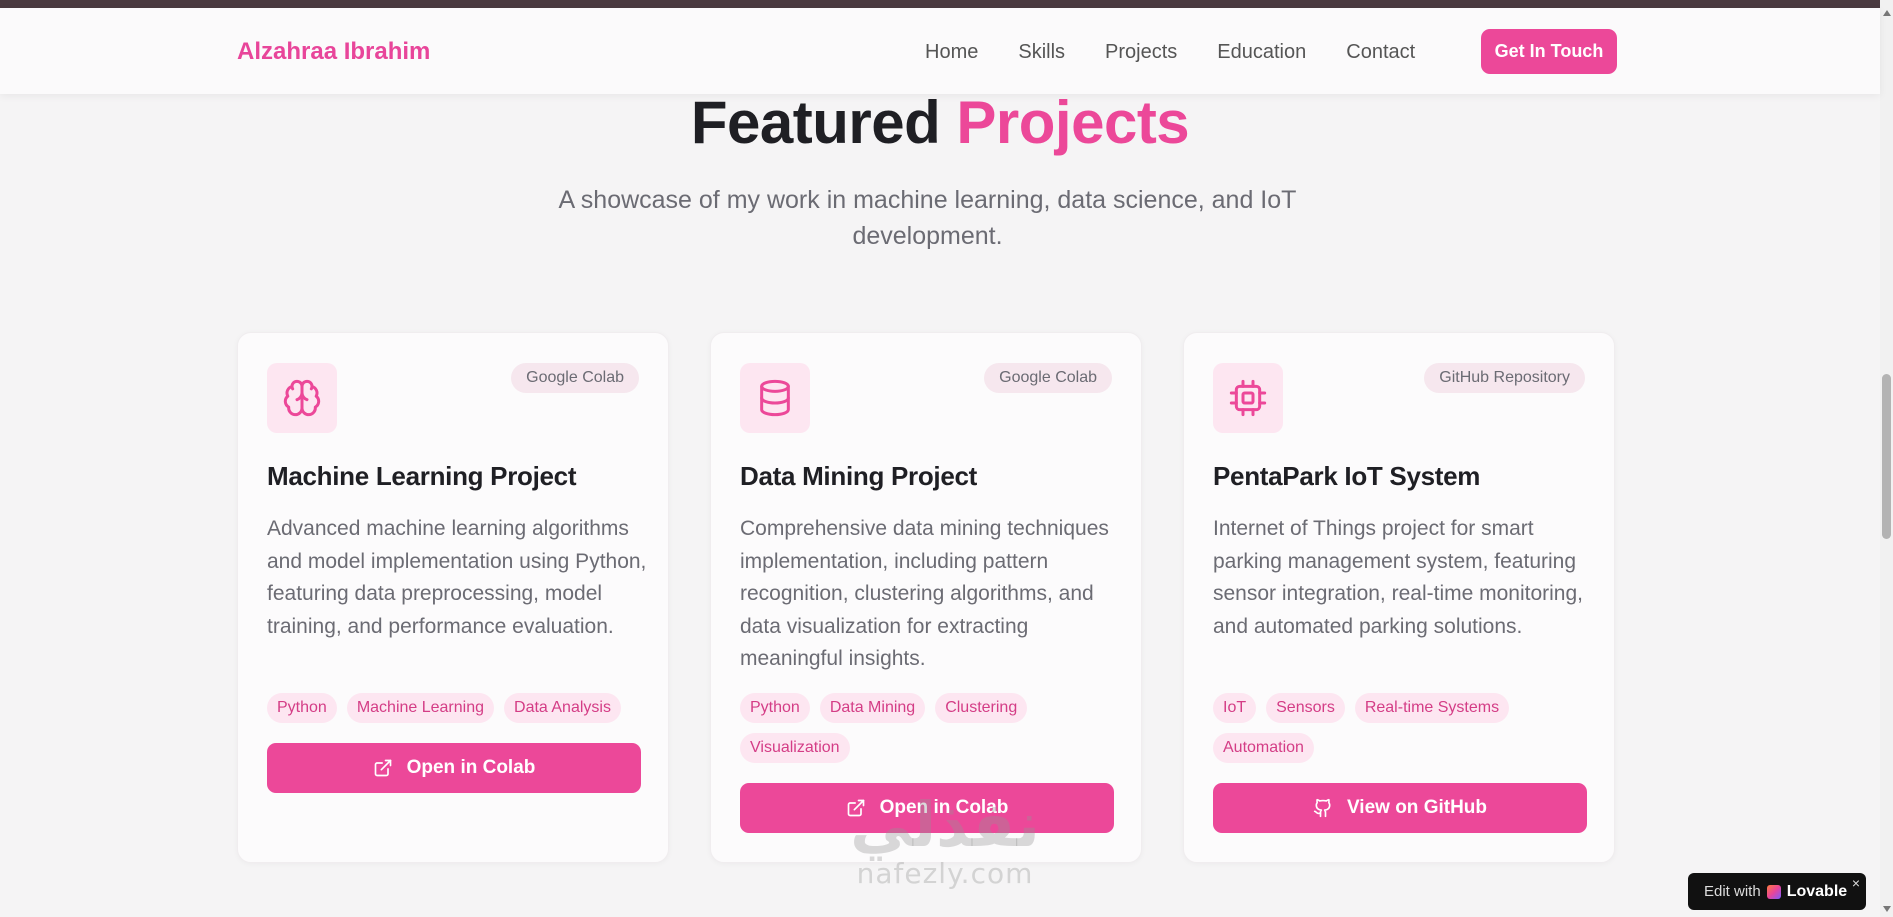 This screenshot has height=917, width=1893. What do you see at coordinates (1235, 708) in the screenshot?
I see `tag: IoT` at bounding box center [1235, 708].